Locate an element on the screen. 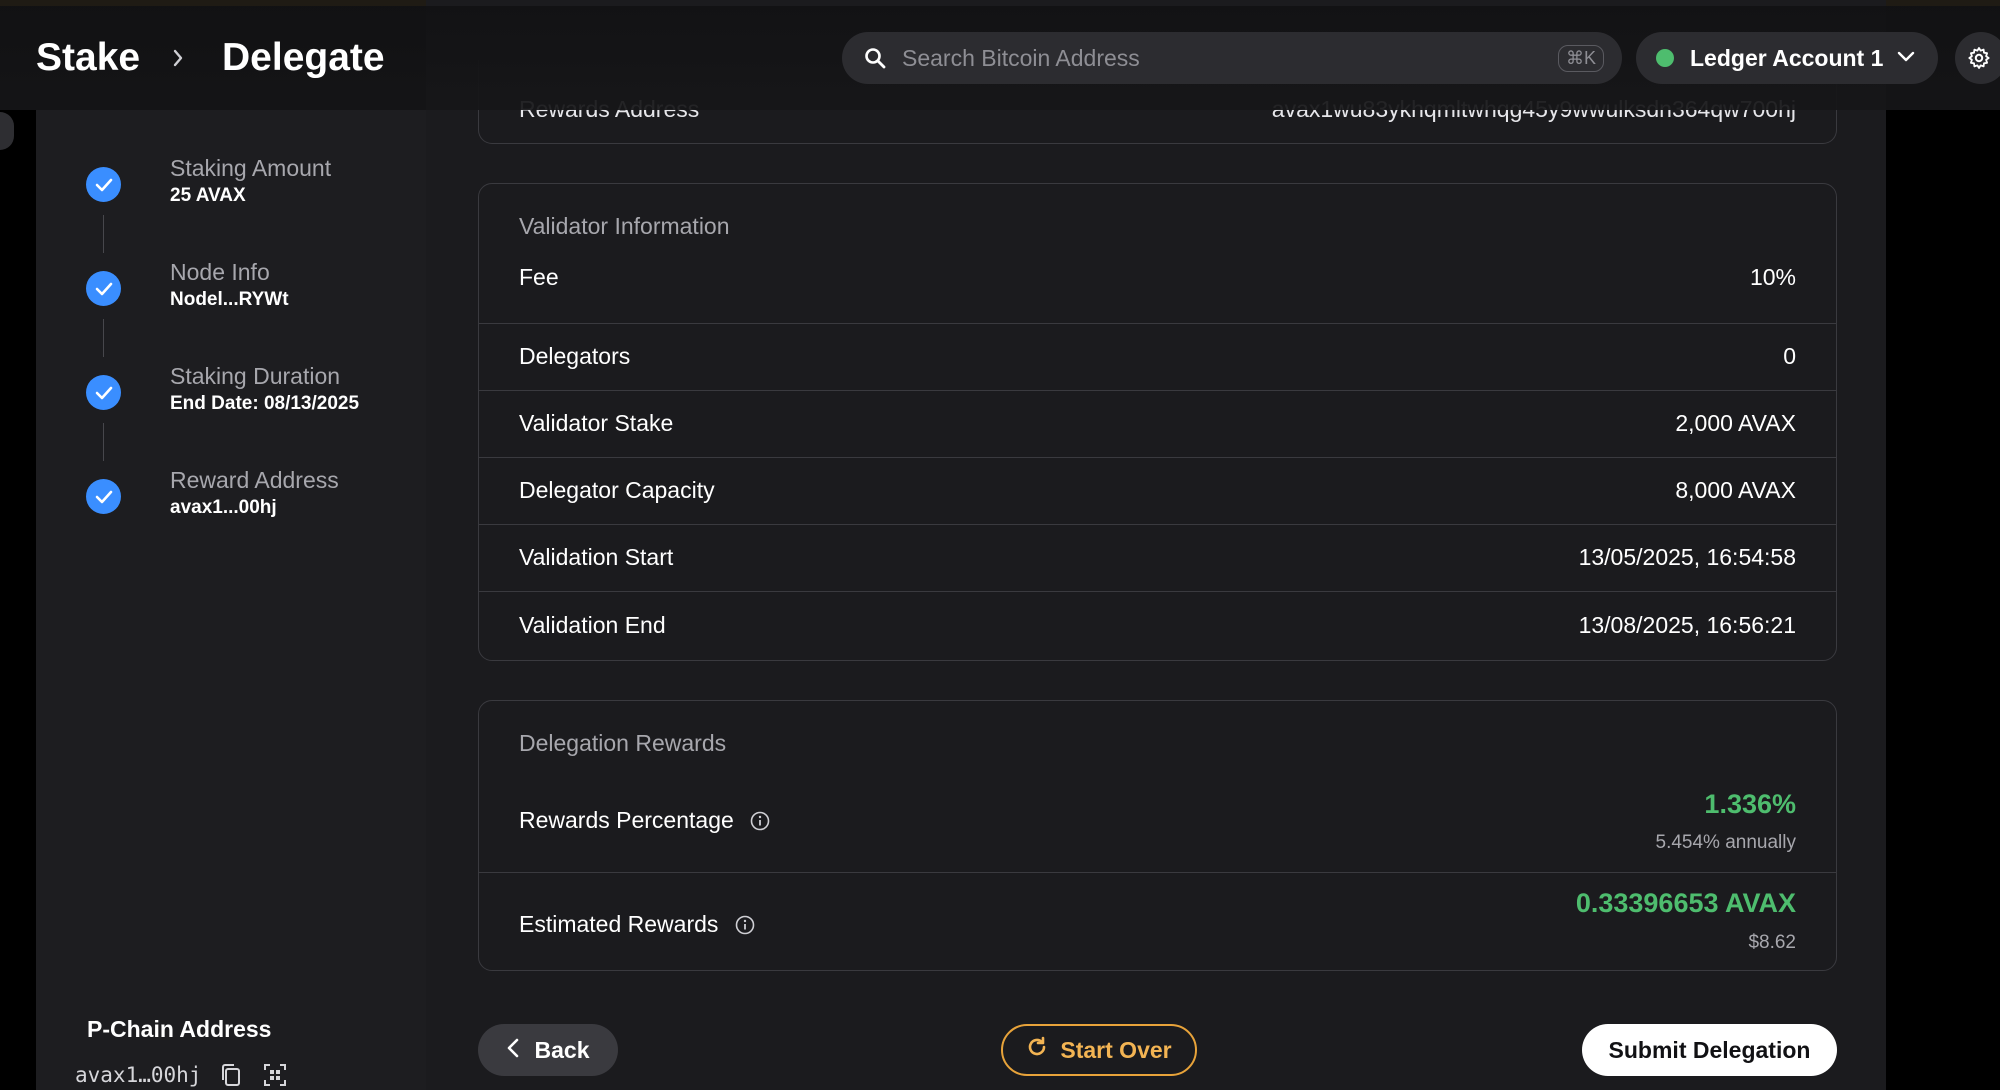  search-shortcut-badge: ⌘K is located at coordinates (1580, 58).